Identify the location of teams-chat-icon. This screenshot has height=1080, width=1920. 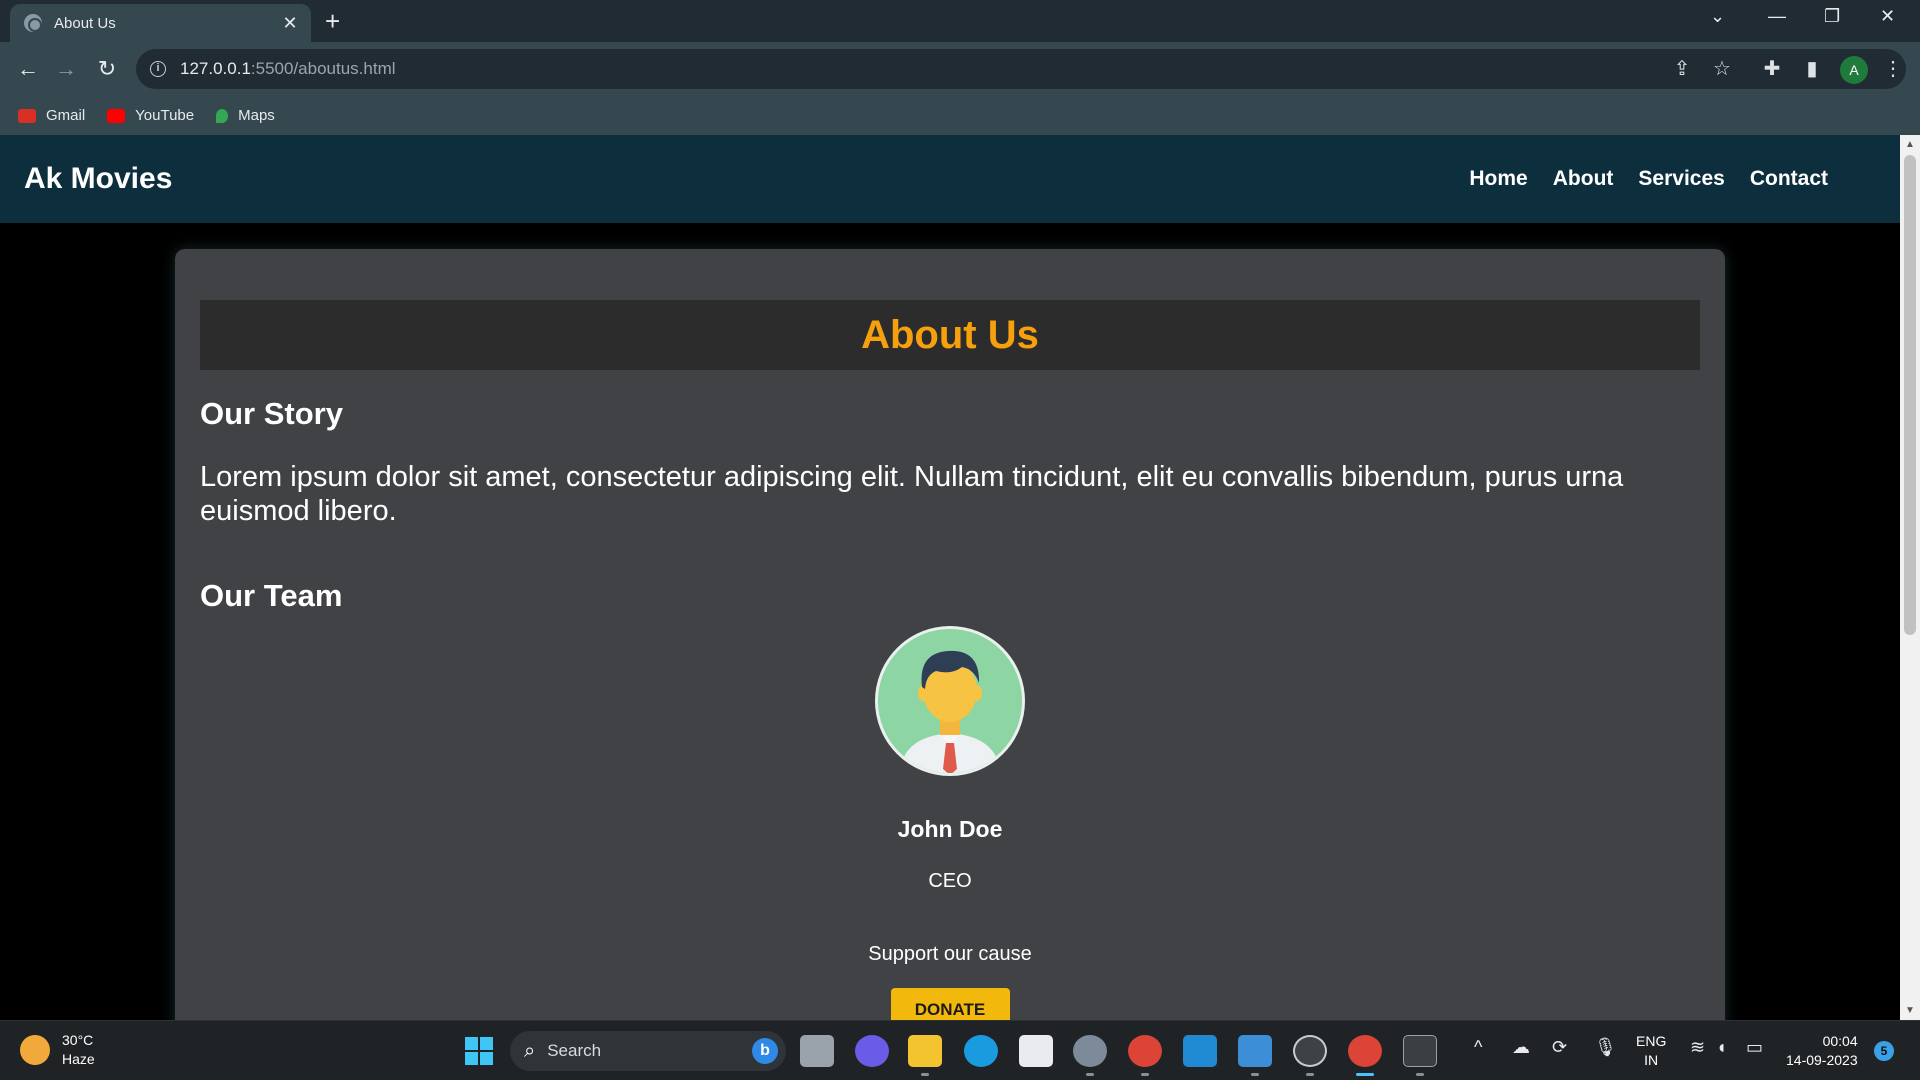
(872, 1051).